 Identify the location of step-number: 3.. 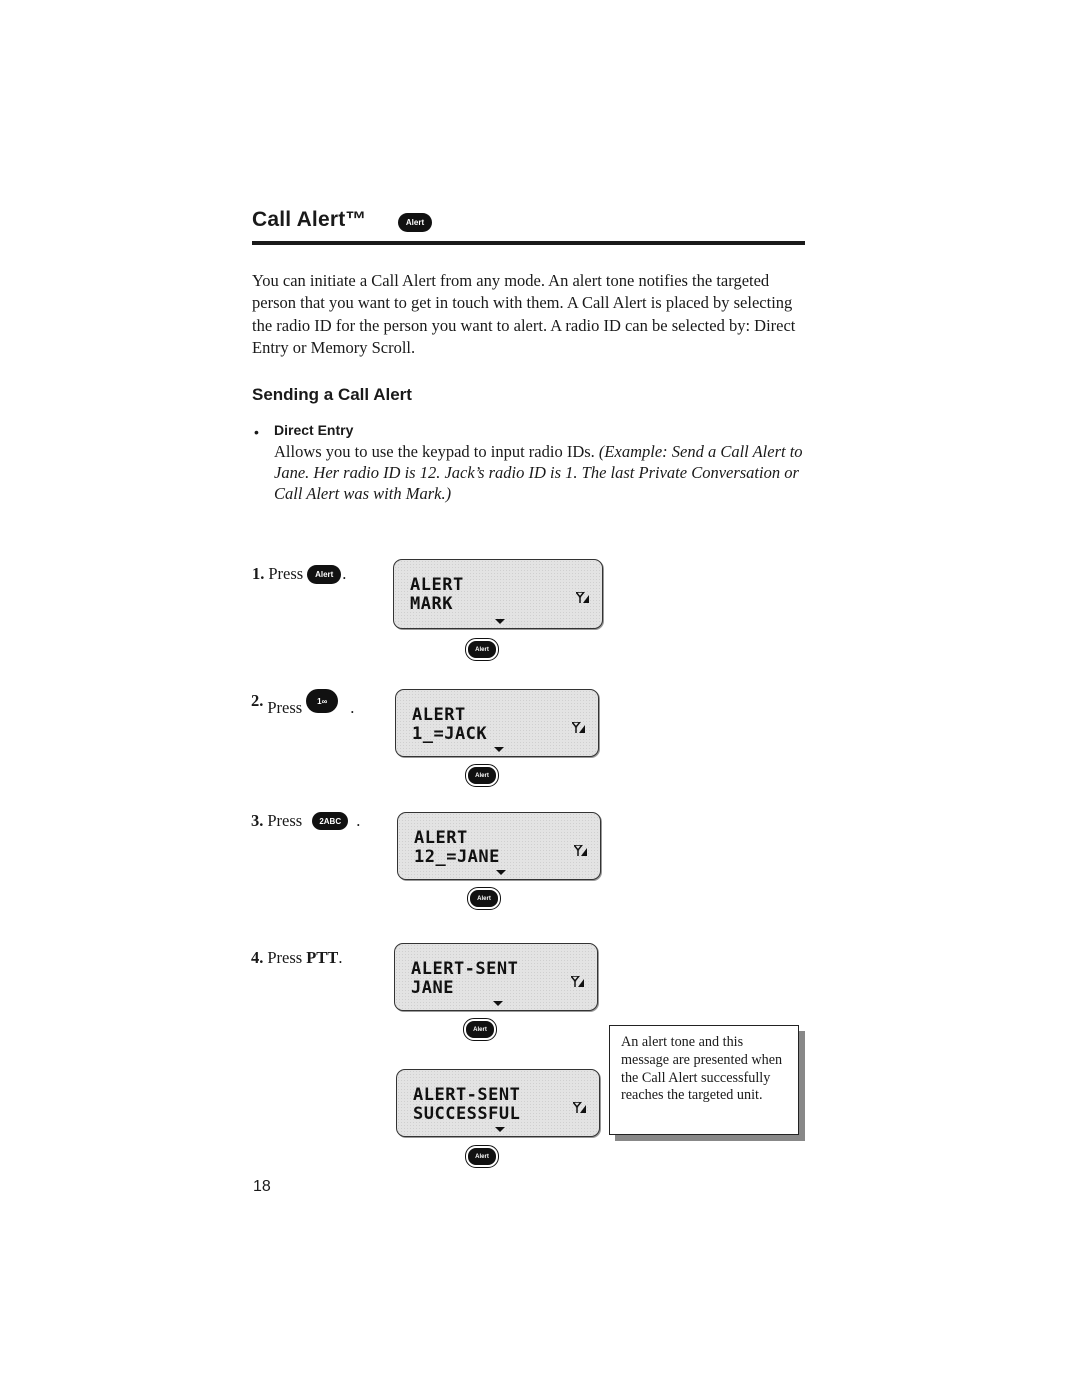
(257, 820).